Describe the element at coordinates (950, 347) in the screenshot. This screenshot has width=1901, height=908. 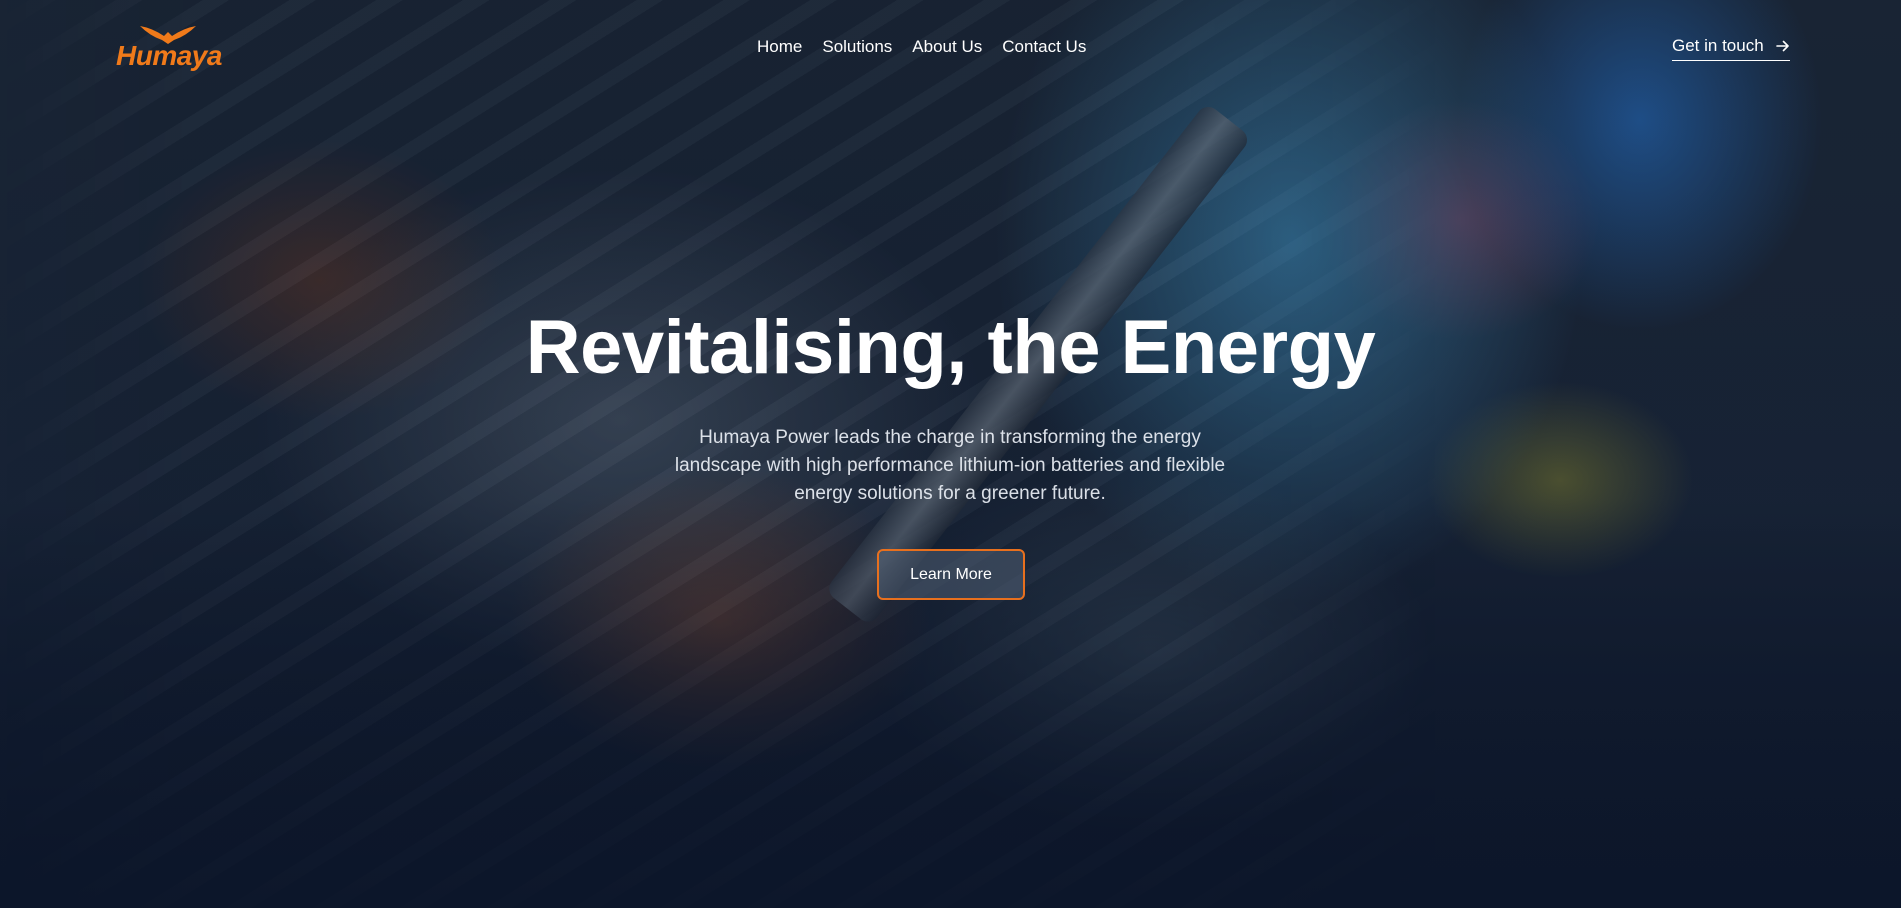
I see `hero-title: Revitalising, the Energy` at that location.